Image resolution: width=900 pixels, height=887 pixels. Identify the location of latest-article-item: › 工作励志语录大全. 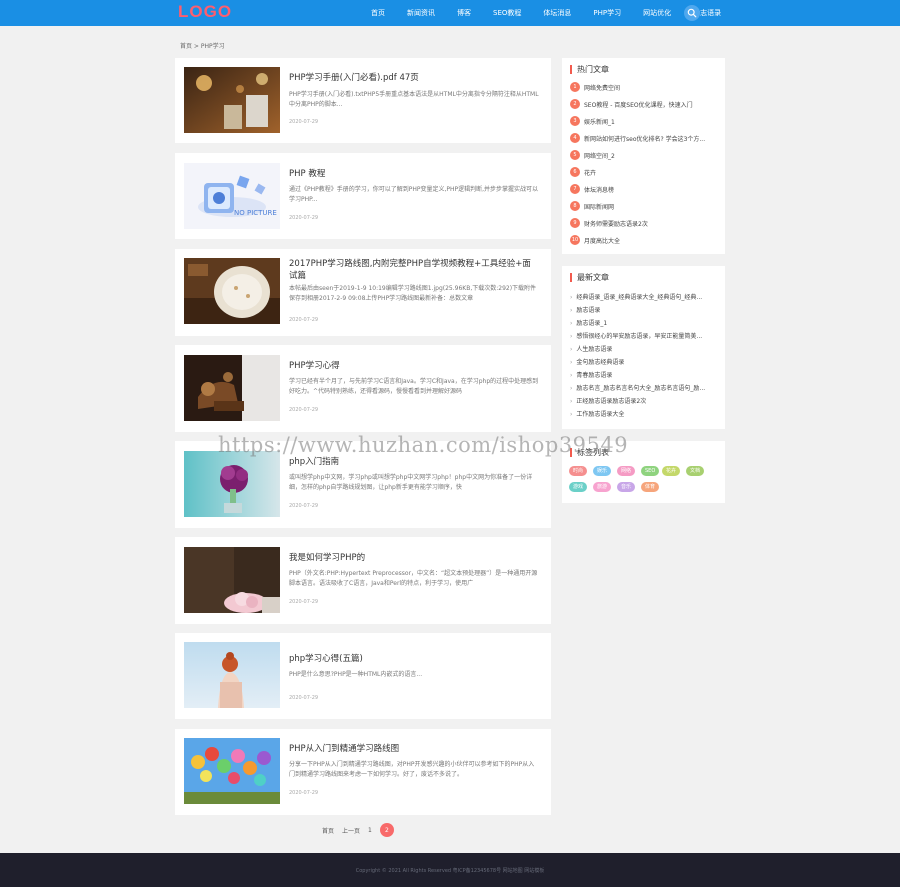
(645, 413).